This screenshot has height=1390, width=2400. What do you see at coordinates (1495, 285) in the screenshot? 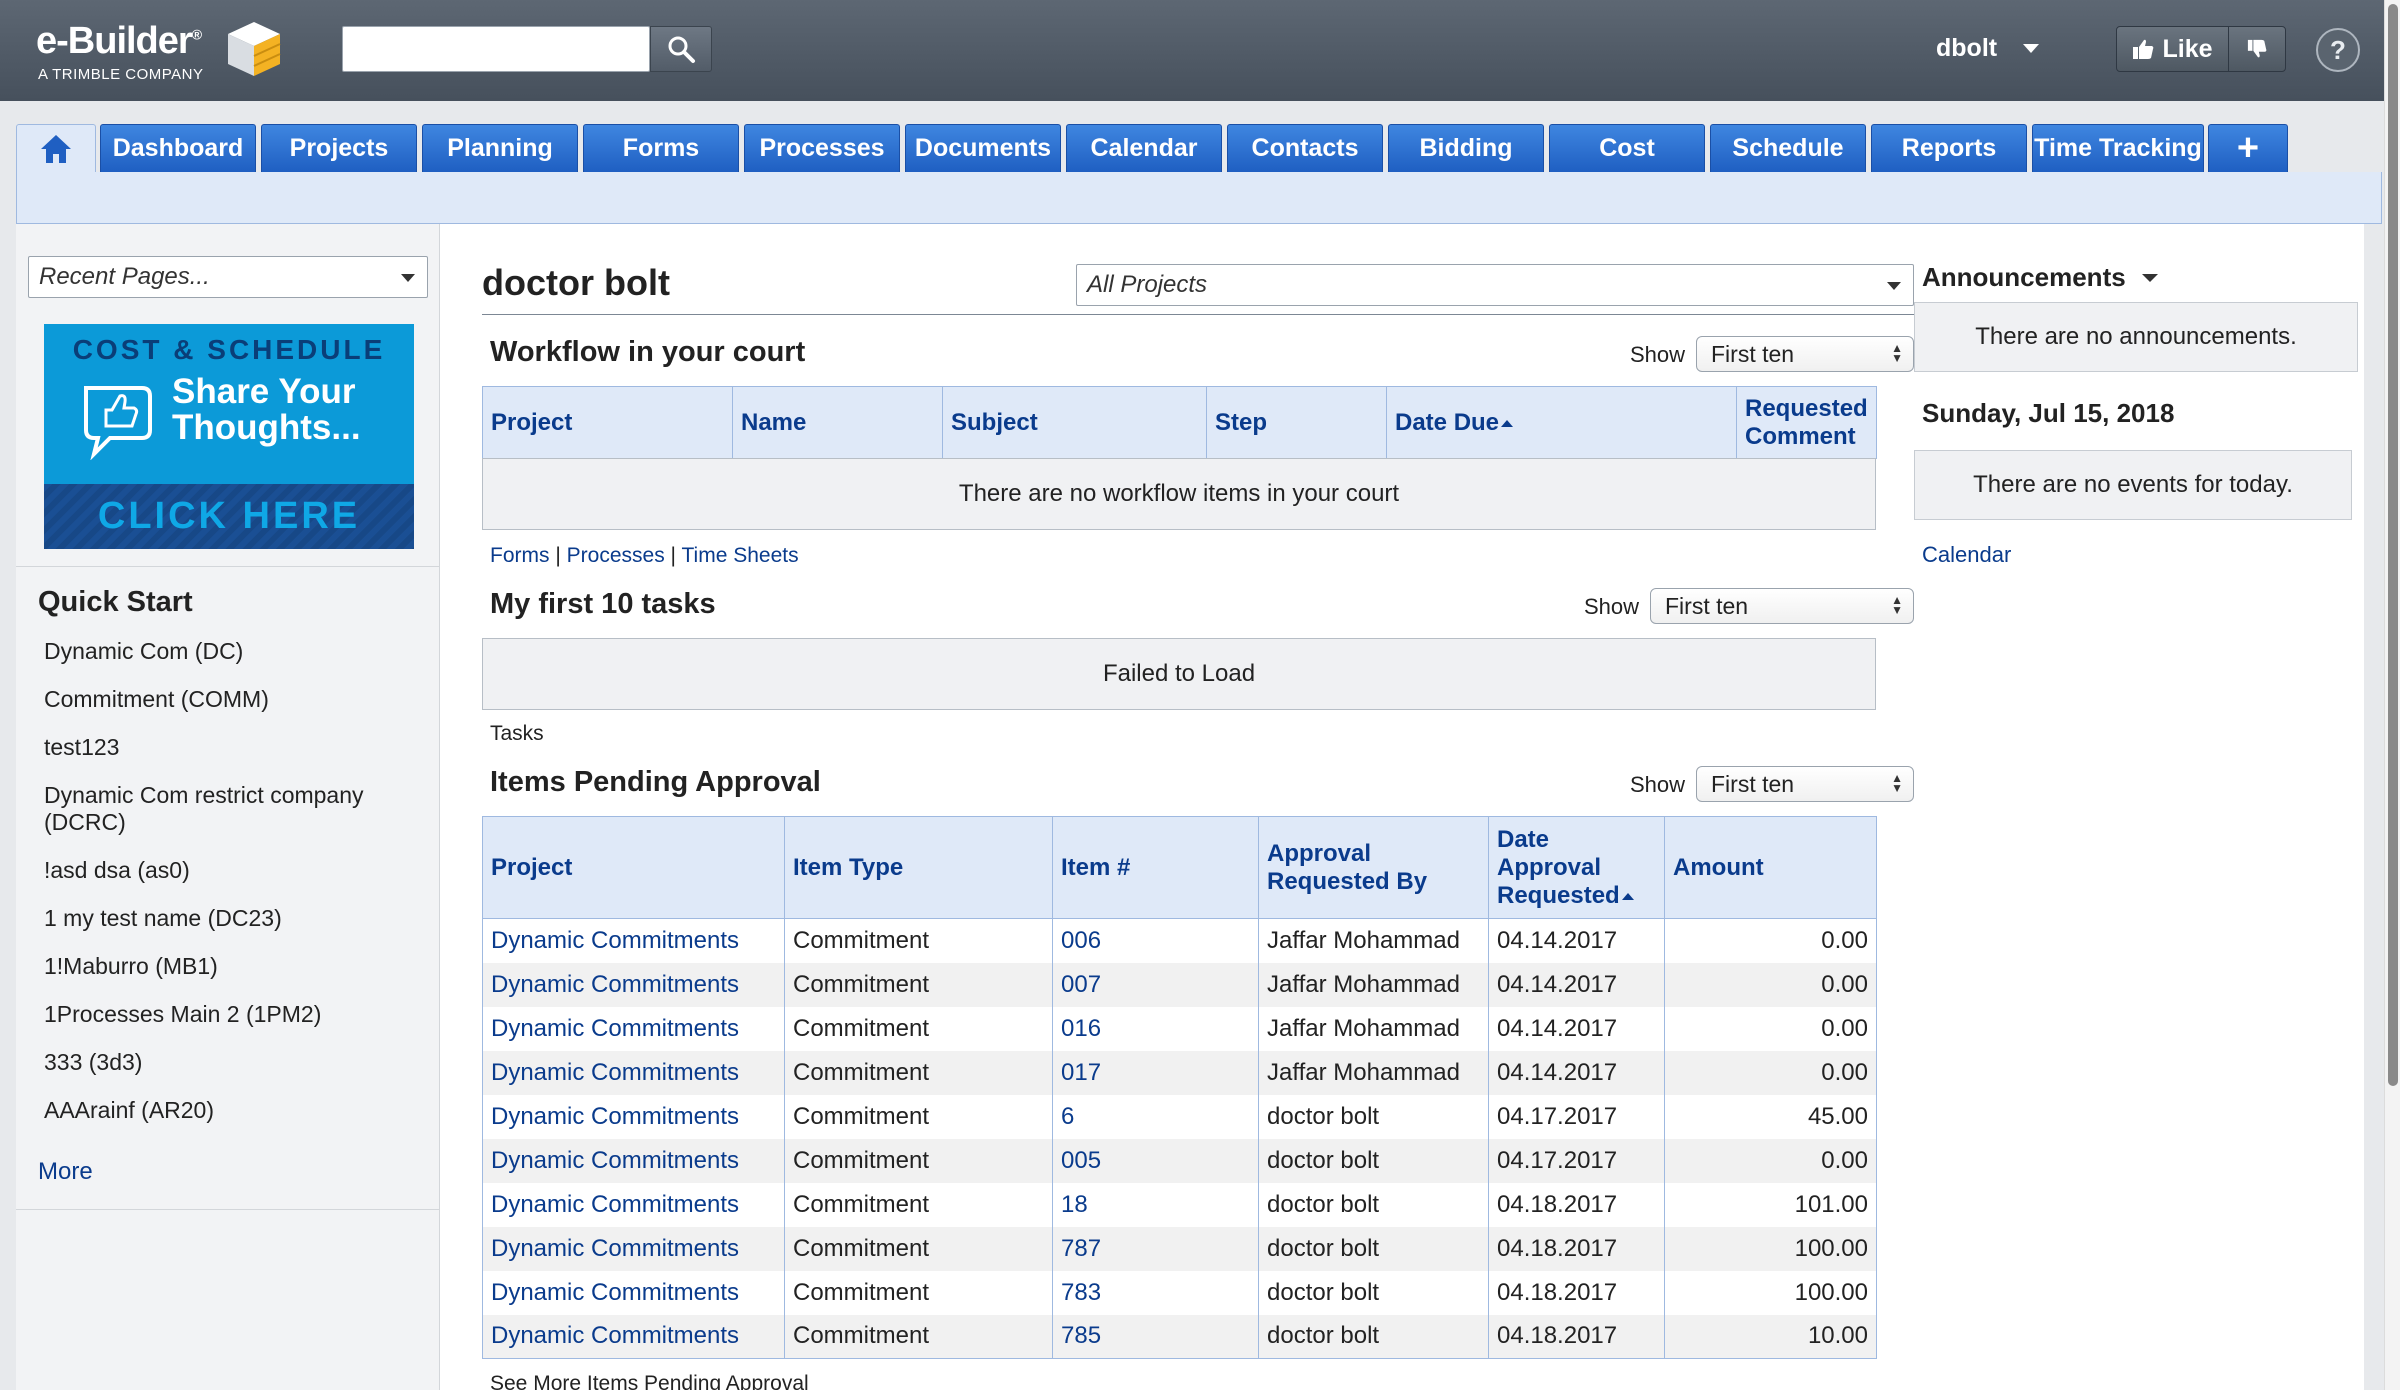
I see `project-filter-dropdown: All Projects` at bounding box center [1495, 285].